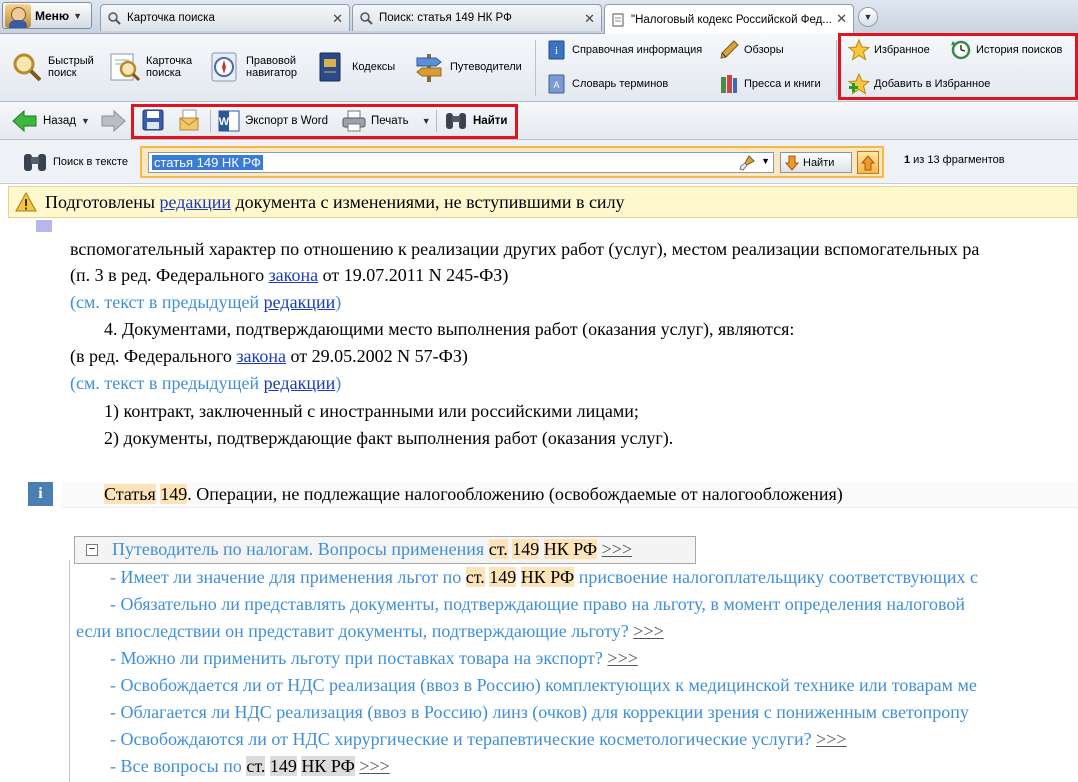 This screenshot has width=1078, height=782. What do you see at coordinates (167, 302) in the screenshot?
I see `doc-text: (см. текст в предыдущей` at bounding box center [167, 302].